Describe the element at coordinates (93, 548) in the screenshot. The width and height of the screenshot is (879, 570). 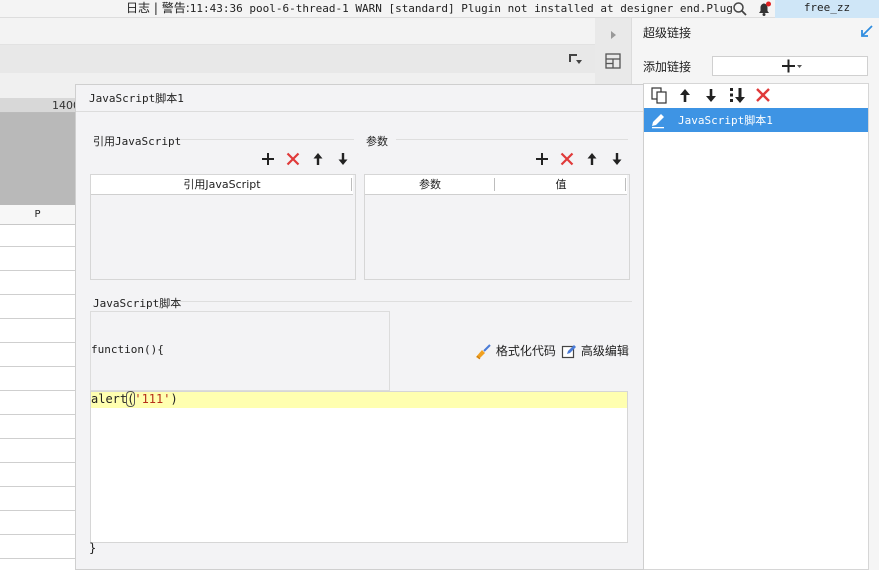
I see `function-closing: }` at that location.